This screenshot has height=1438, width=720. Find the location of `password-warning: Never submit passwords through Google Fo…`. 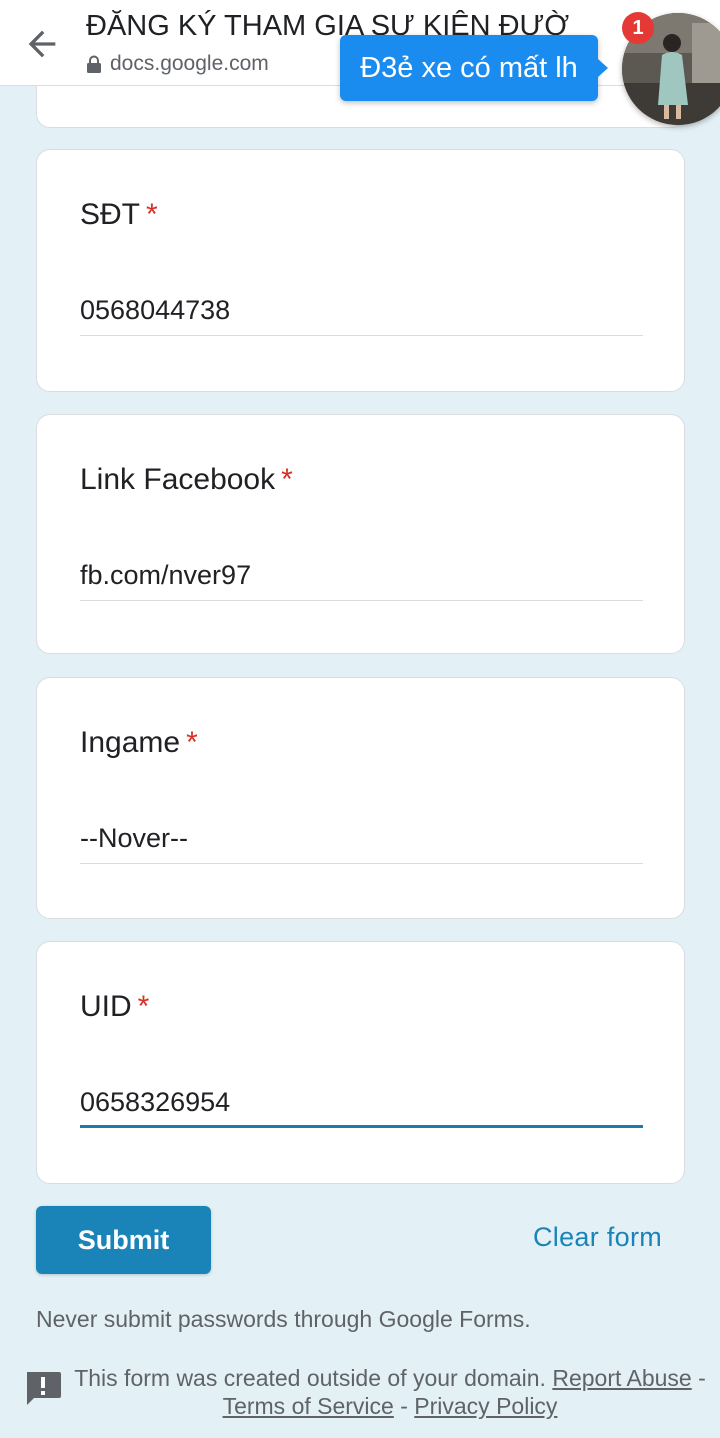

password-warning: Never submit passwords through Google Fo… is located at coordinates (283, 1319).